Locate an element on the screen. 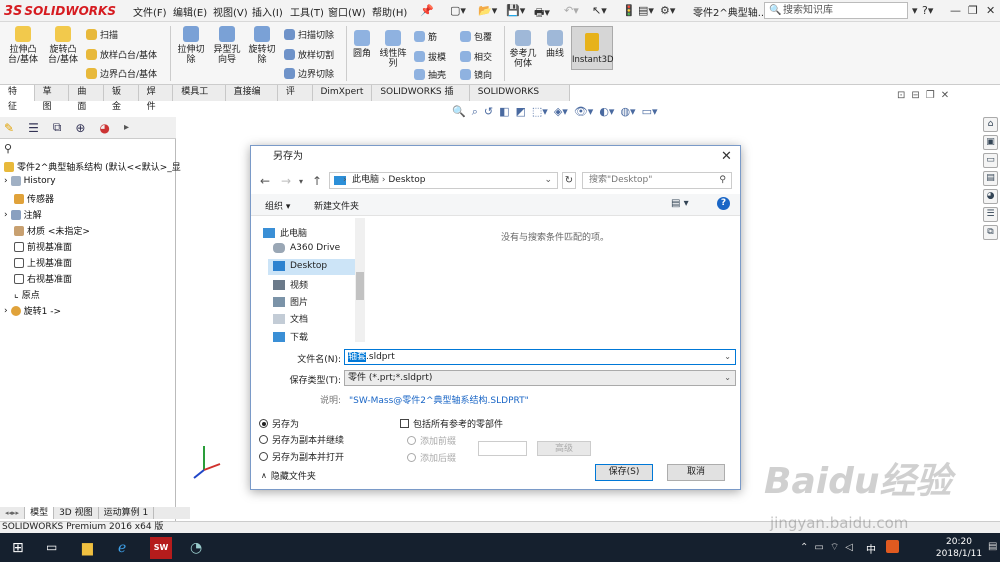 Image resolution: width=1000 pixels, height=562 pixels. folder-search-input: 搜索"Desktop" ⚲ is located at coordinates (657, 180).